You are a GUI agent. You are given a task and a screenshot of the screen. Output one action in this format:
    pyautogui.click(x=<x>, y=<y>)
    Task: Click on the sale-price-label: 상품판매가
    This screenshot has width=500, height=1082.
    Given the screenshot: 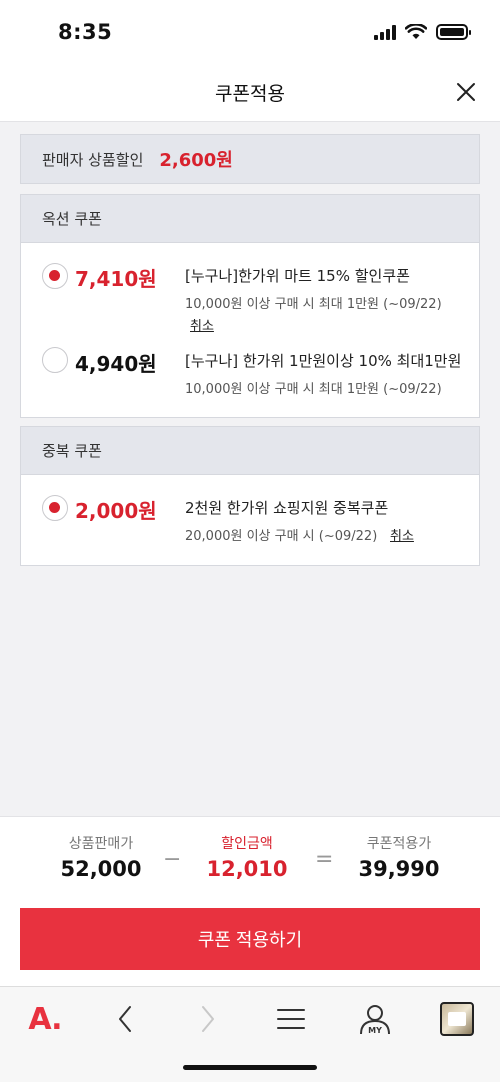 What is the action you would take?
    pyautogui.click(x=101, y=844)
    